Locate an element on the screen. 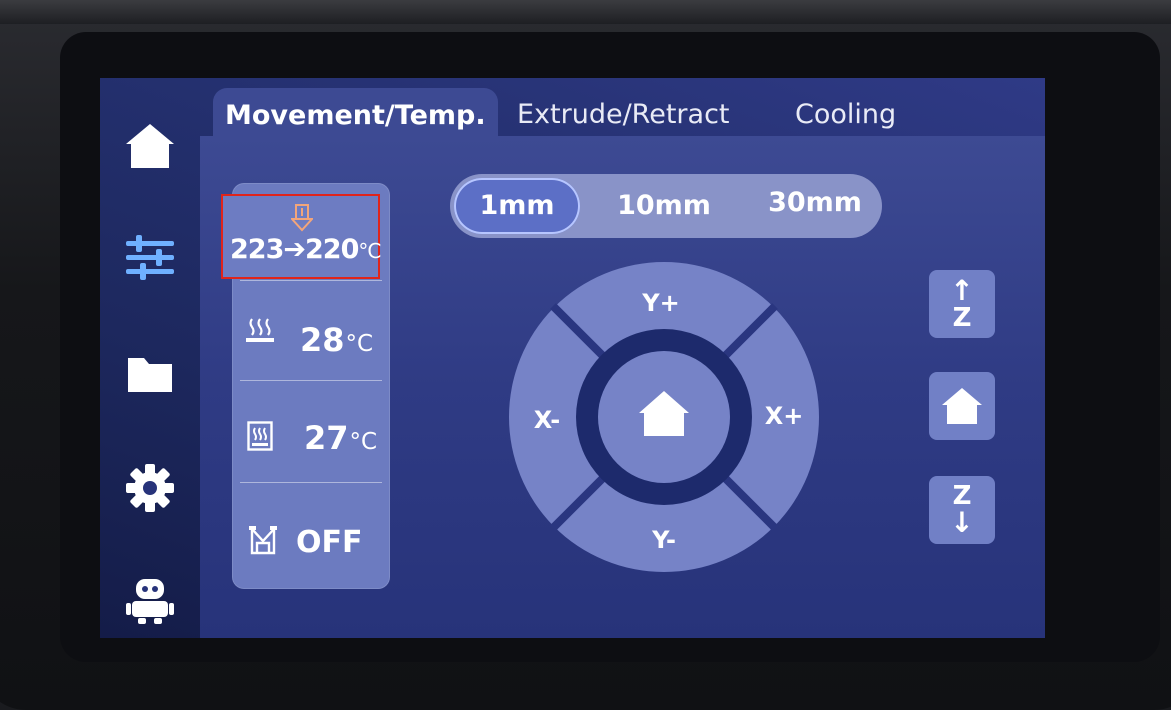 Image resolution: width=1171 pixels, height=710 pixels. sidebar-item-settings is located at coordinates (150, 488).